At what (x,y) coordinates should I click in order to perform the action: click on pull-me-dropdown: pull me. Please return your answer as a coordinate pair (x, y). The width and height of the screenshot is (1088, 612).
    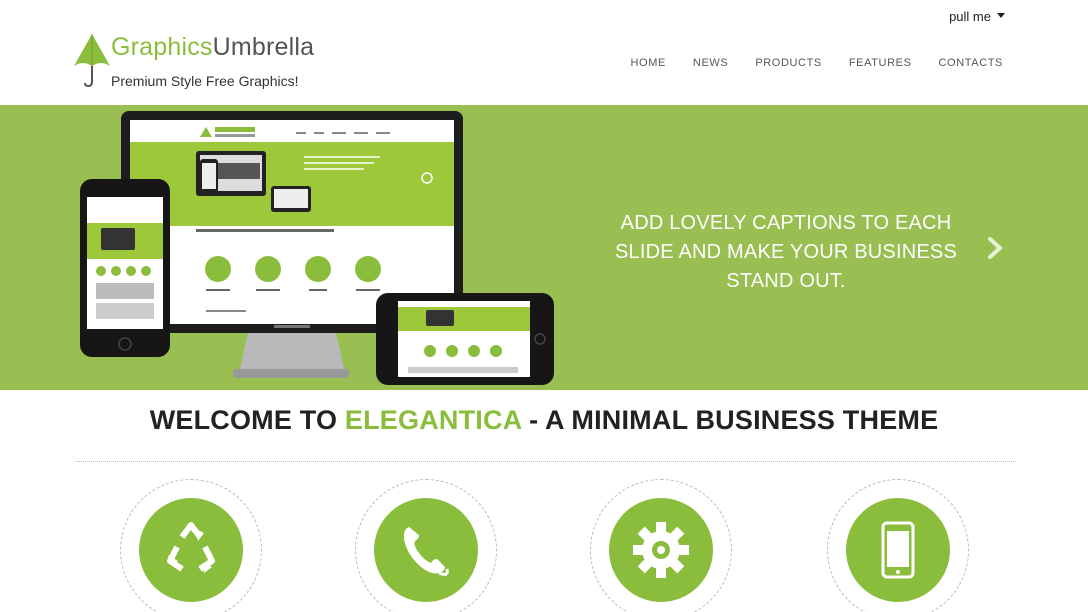
    Looking at the image, I should click on (977, 16).